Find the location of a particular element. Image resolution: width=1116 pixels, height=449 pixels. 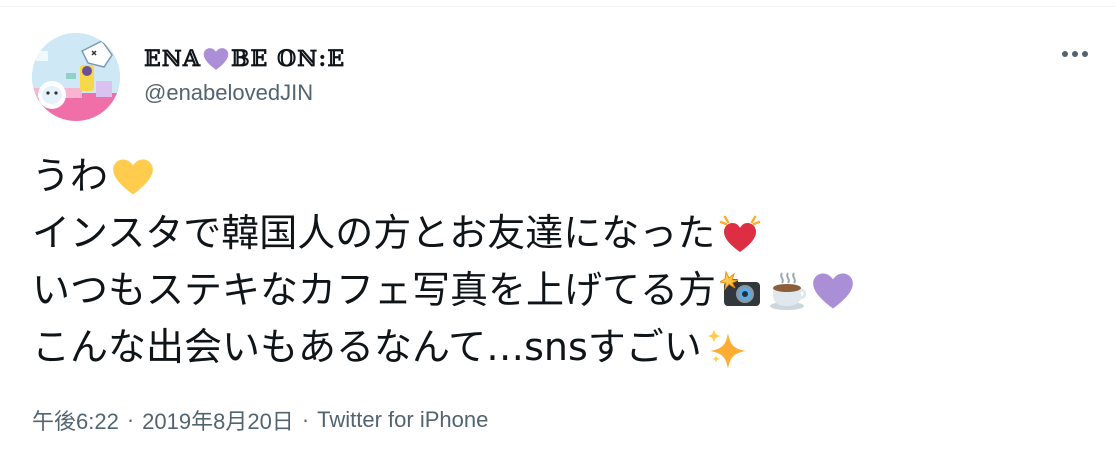

tweet-line-1: うわ is located at coordinates (562, 176).